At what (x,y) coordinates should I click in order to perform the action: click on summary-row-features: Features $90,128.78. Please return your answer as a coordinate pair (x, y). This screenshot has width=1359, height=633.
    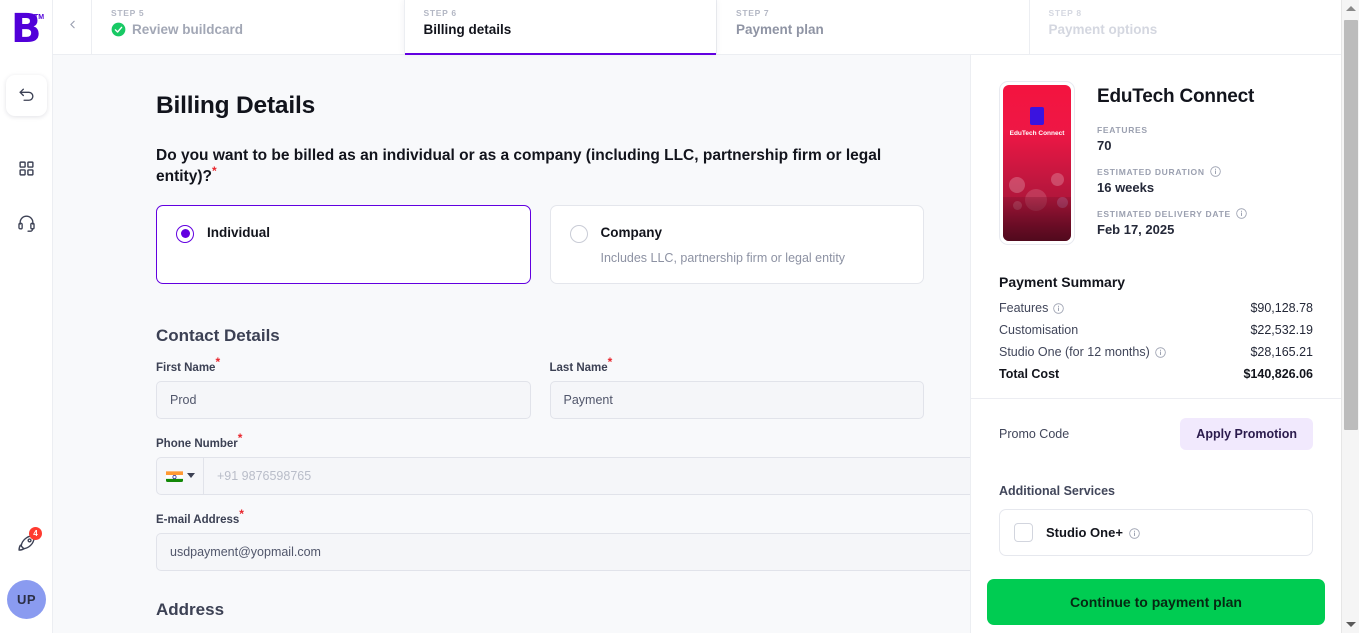
    Looking at the image, I should click on (1156, 308).